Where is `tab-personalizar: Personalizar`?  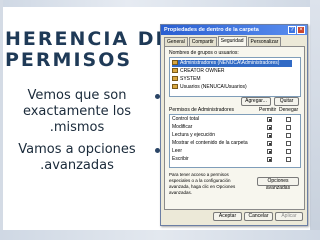 tab-personalizar: Personalizar is located at coordinates (264, 41).